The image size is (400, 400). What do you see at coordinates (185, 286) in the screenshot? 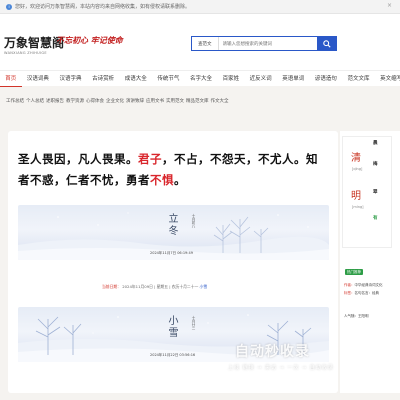
I see `date-meta-lunar: 农历十月二十一` at bounding box center [185, 286].